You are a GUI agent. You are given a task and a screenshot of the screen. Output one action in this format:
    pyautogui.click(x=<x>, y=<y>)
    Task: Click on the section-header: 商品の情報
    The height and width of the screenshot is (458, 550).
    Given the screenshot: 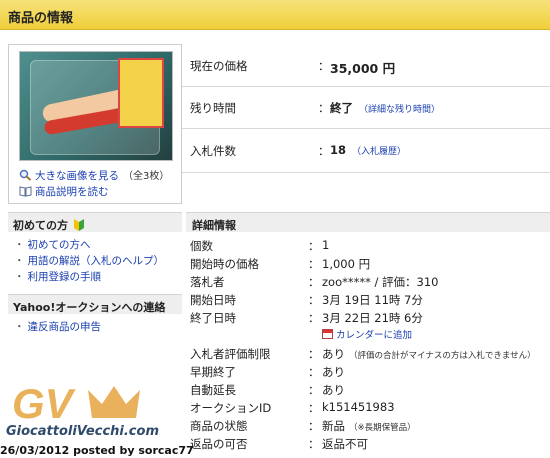 What is the action you would take?
    pyautogui.click(x=275, y=15)
    